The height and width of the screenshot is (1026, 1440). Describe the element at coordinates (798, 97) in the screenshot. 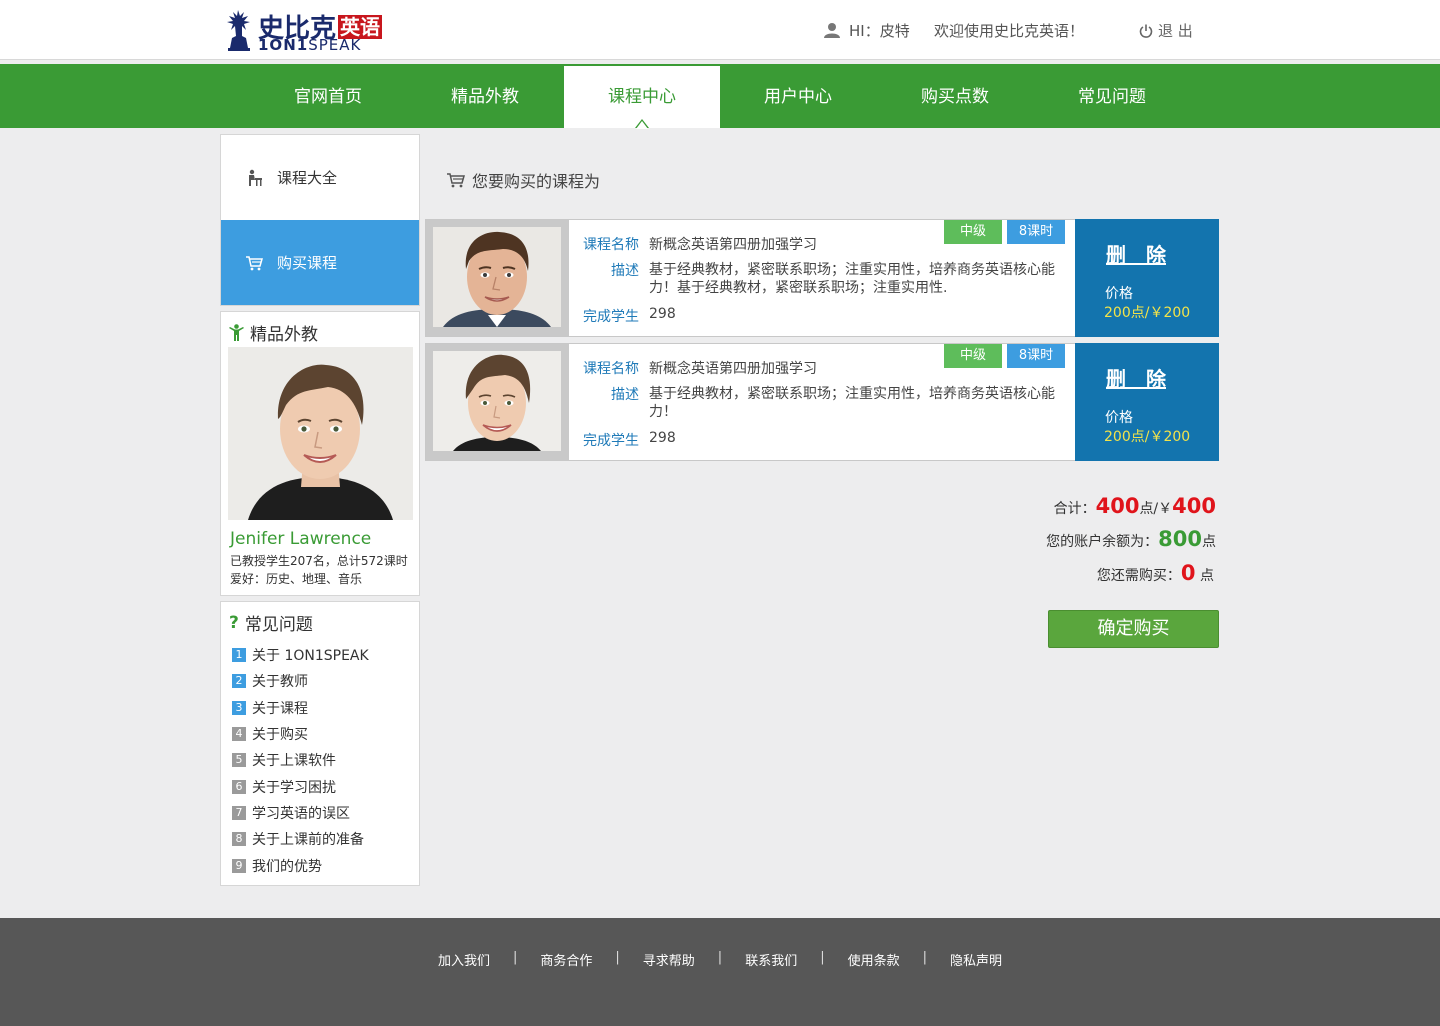

I see `nav-item-user-center: 用户中心` at that location.